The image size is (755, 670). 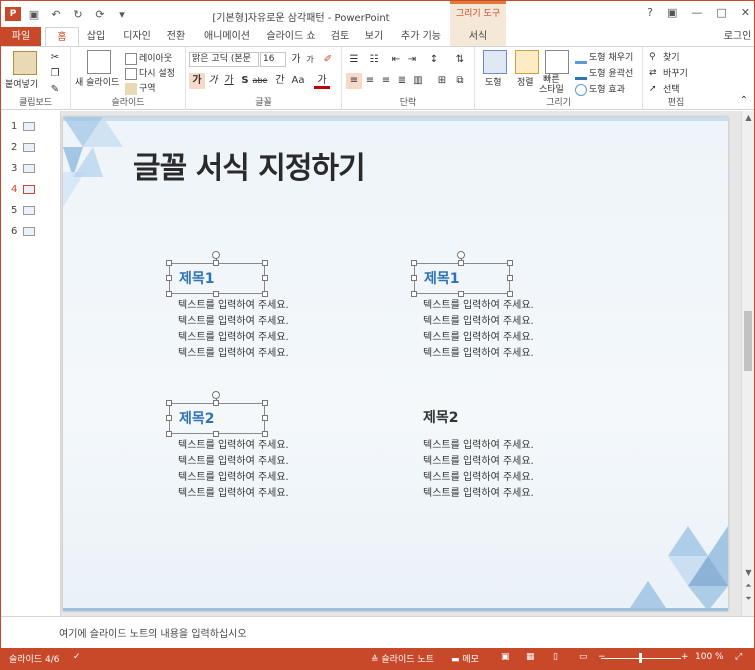 I want to click on login-link: 로그인, so click(x=737, y=37).